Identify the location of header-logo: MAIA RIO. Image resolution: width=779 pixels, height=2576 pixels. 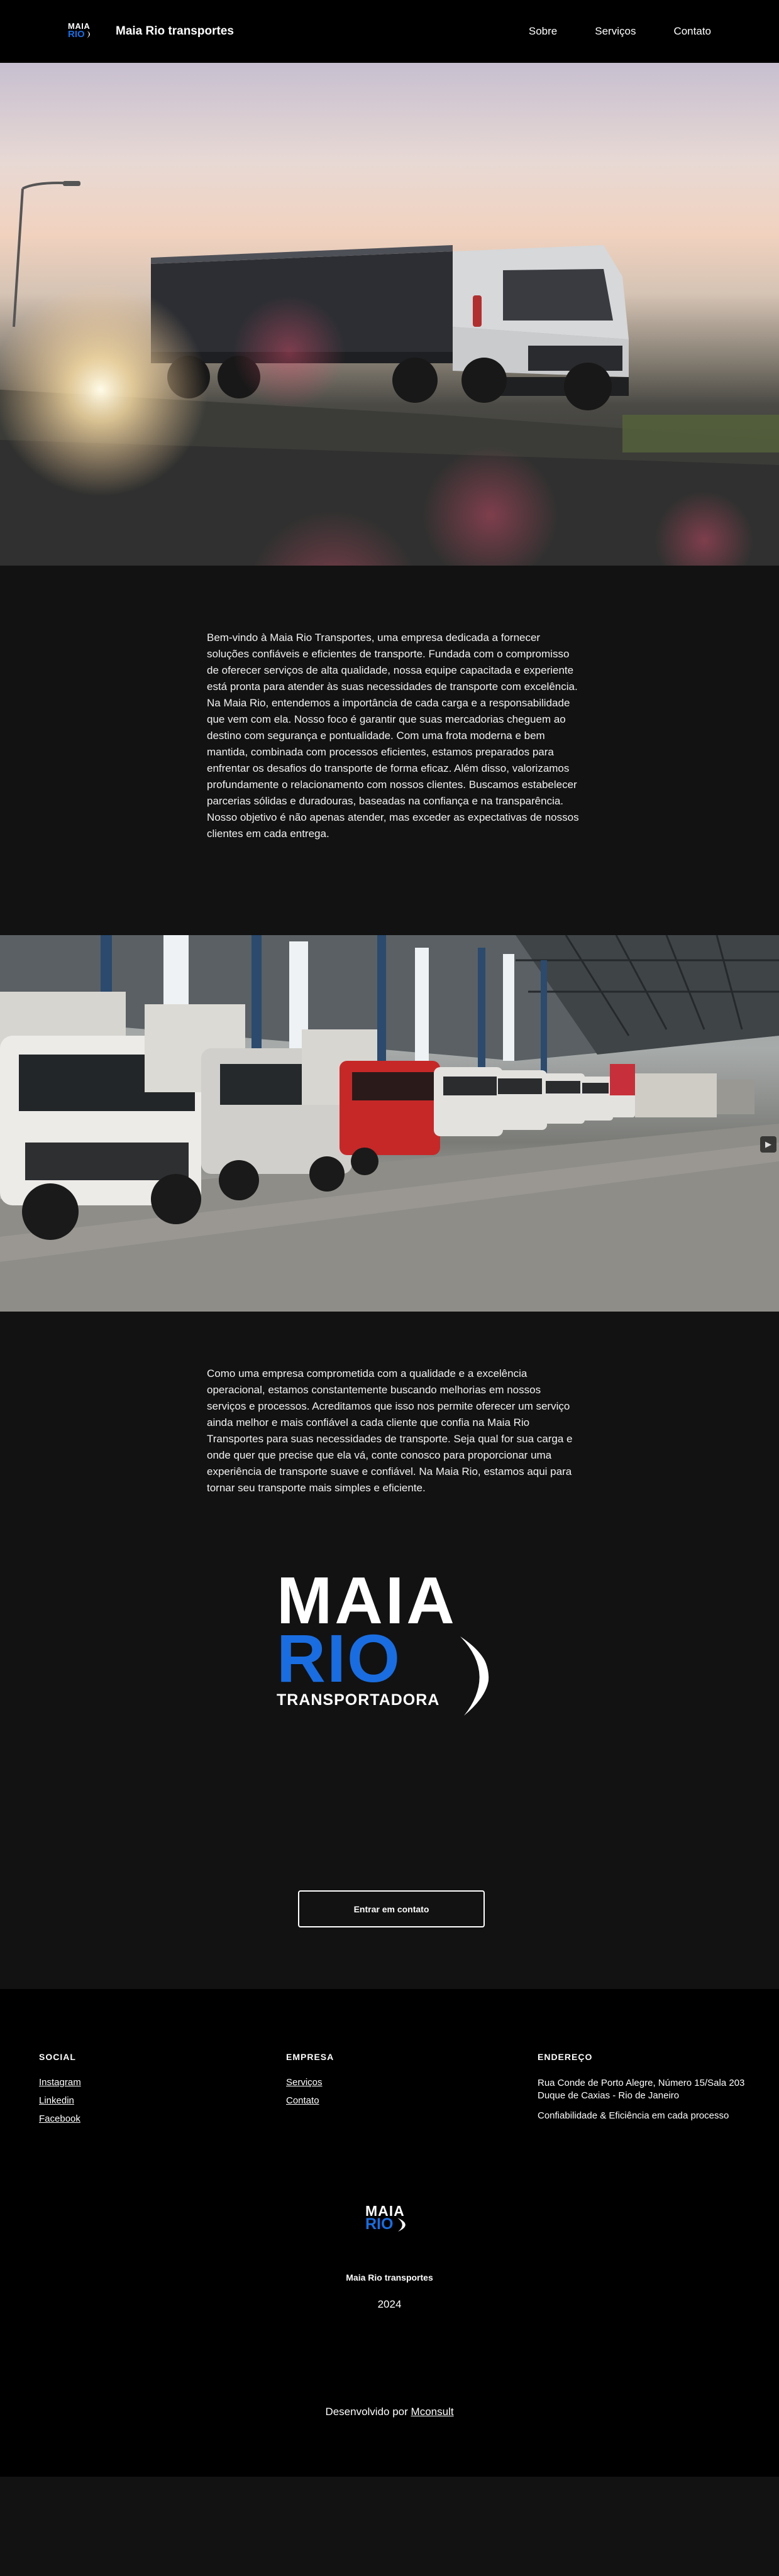
(82, 31).